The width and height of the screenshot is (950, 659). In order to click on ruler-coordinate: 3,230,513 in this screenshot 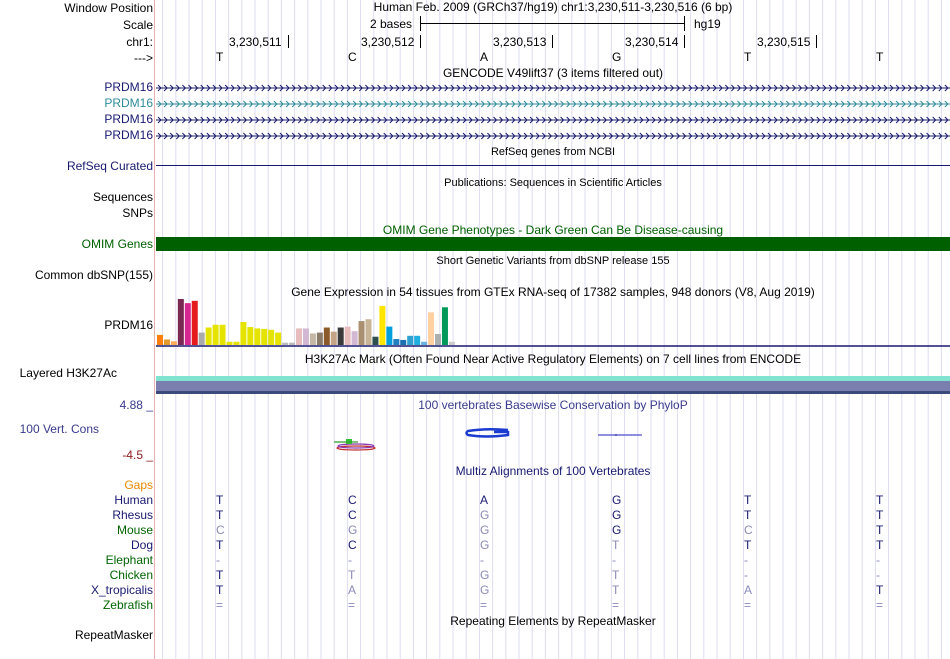, I will do `click(520, 42)`.